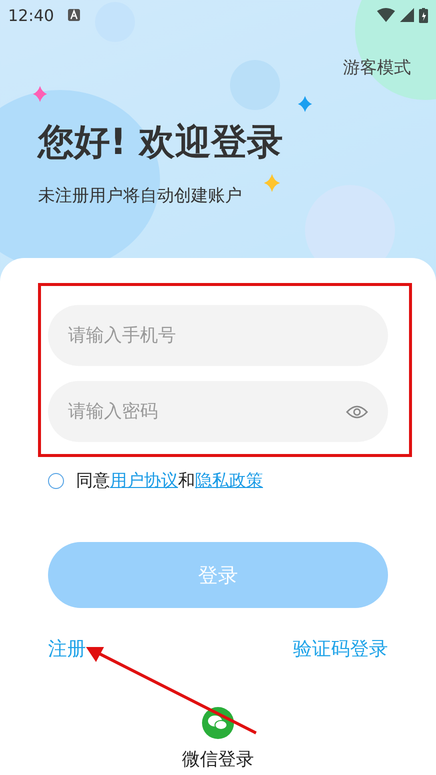  I want to click on notification-icon, so click(74, 15).